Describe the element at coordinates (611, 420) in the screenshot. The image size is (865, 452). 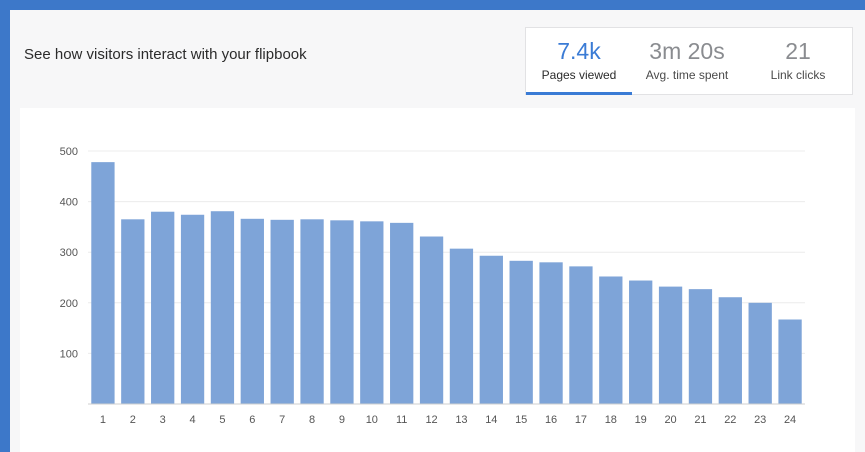
I see `x-tick-label: 18` at that location.